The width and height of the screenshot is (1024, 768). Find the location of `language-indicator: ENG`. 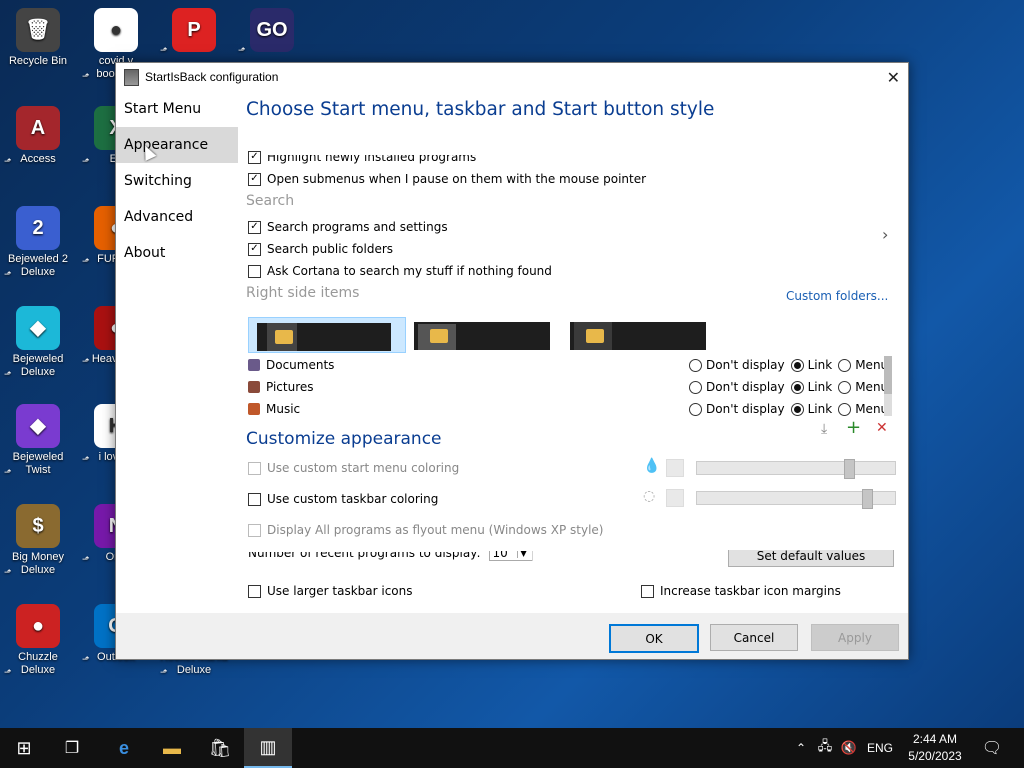

language-indicator: ENG is located at coordinates (880, 748).